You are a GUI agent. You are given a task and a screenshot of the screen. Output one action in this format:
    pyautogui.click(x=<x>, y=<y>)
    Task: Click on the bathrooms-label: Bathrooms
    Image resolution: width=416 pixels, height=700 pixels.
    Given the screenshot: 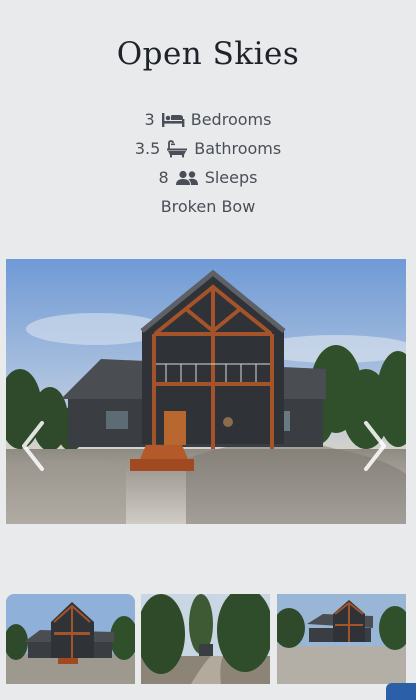 What is the action you would take?
    pyautogui.click(x=238, y=148)
    